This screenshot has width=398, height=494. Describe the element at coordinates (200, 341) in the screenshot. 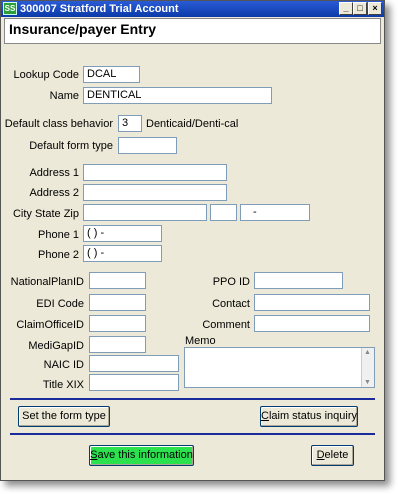

I see `memo-label: Memo` at that location.